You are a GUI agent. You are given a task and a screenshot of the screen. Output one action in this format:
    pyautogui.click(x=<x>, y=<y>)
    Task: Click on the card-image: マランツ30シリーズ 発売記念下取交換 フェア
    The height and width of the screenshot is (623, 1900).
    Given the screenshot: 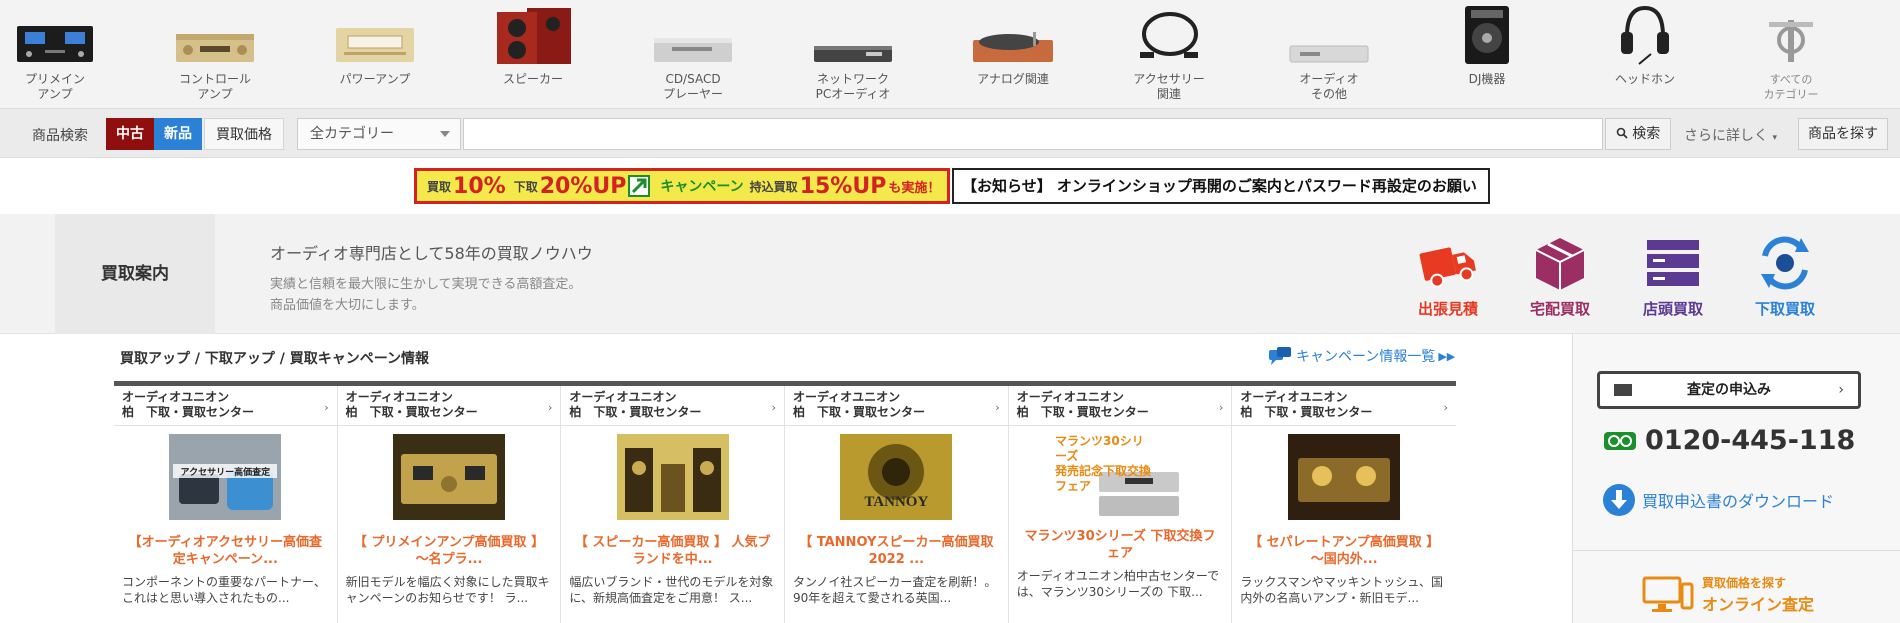 What is the action you would take?
    pyautogui.click(x=1120, y=477)
    